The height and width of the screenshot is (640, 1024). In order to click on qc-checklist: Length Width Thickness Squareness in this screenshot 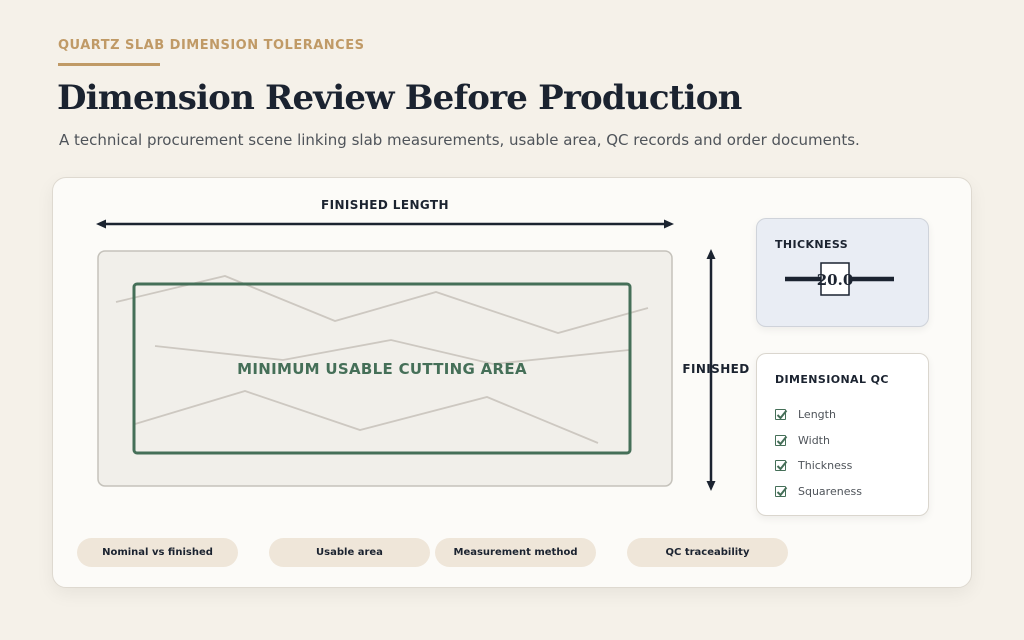, I will do `click(818, 453)`.